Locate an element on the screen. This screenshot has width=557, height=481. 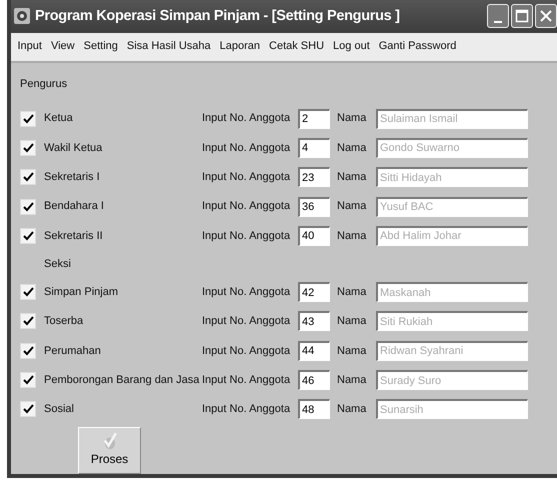
member-number-field: 2 is located at coordinates (314, 118).